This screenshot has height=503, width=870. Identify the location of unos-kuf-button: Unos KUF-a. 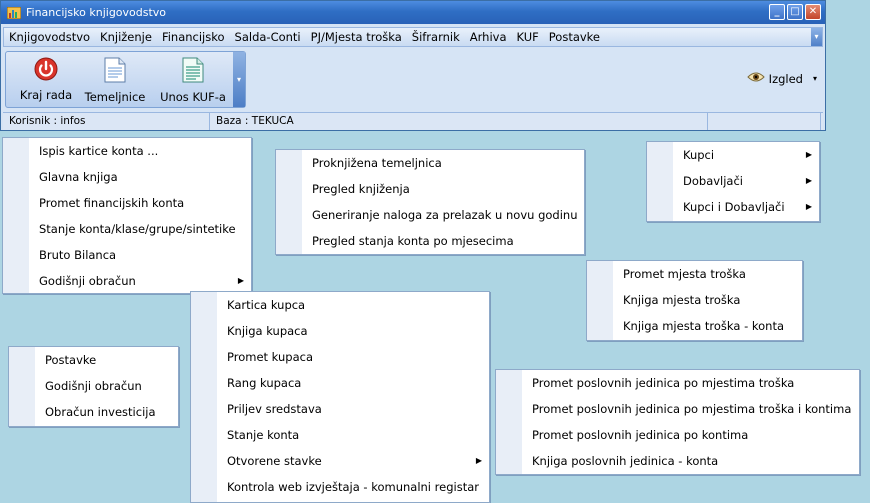
(193, 80).